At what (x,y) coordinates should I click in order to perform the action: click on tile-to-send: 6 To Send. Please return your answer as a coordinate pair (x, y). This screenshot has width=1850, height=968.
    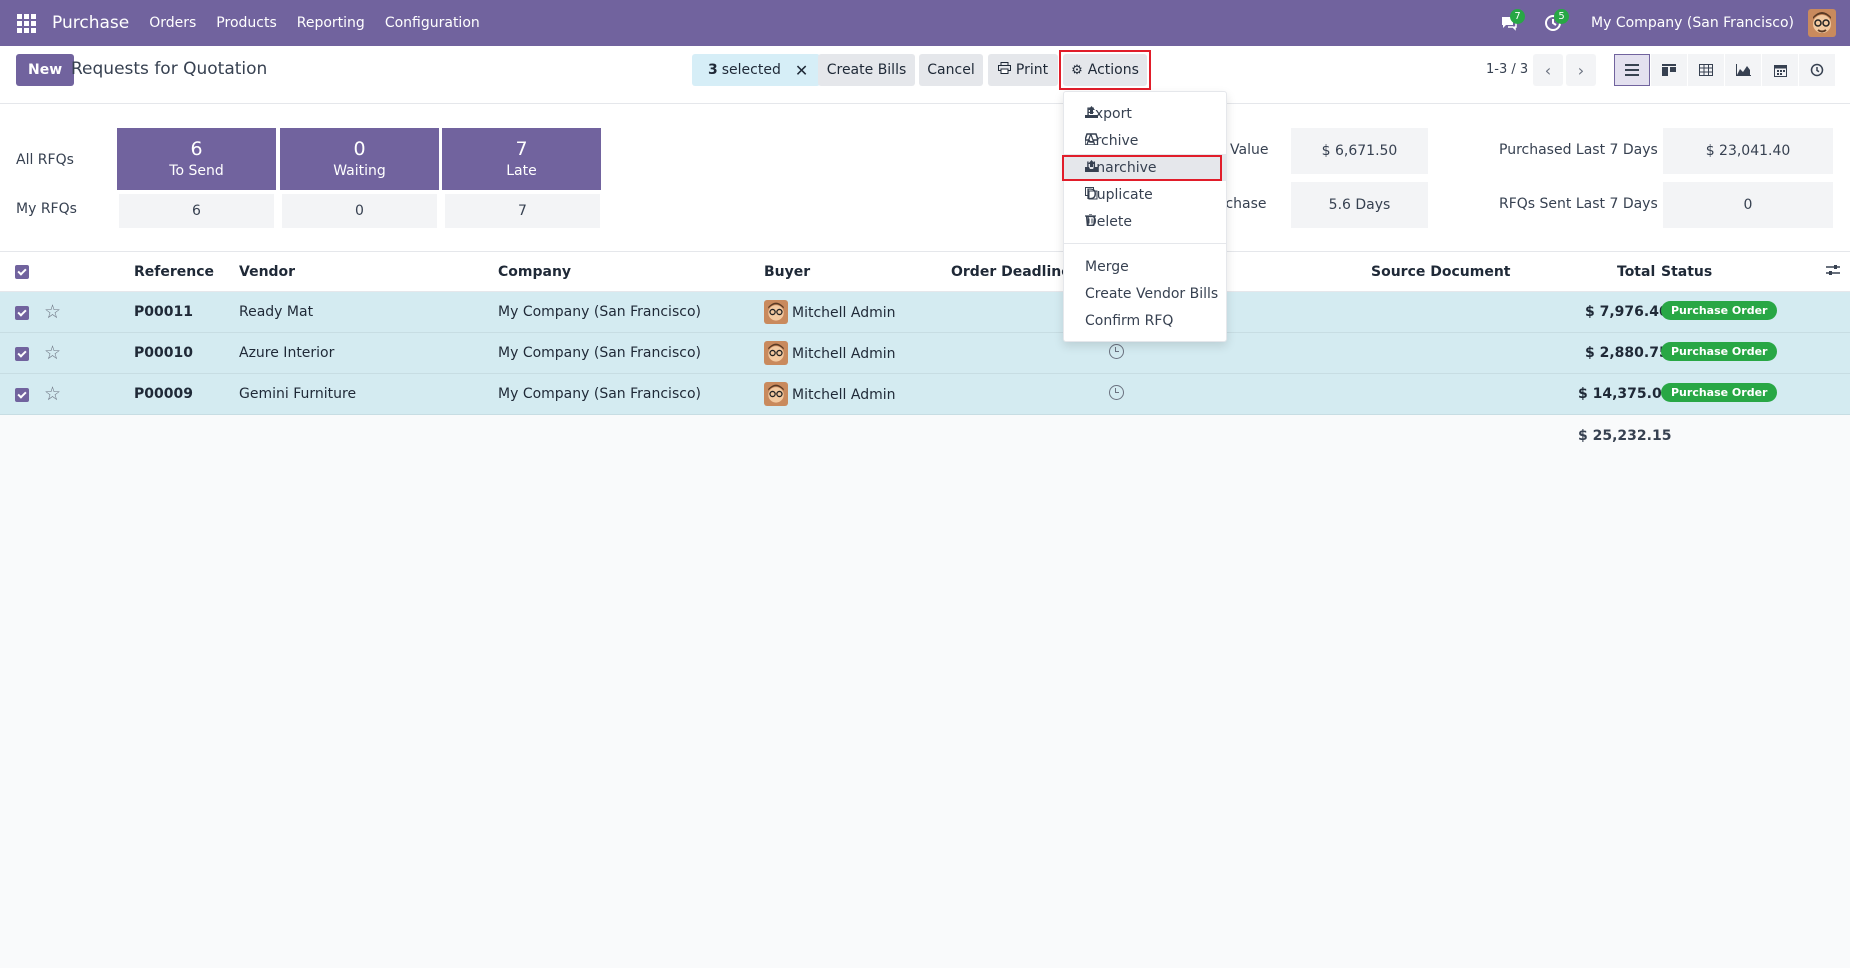
    Looking at the image, I should click on (196, 159).